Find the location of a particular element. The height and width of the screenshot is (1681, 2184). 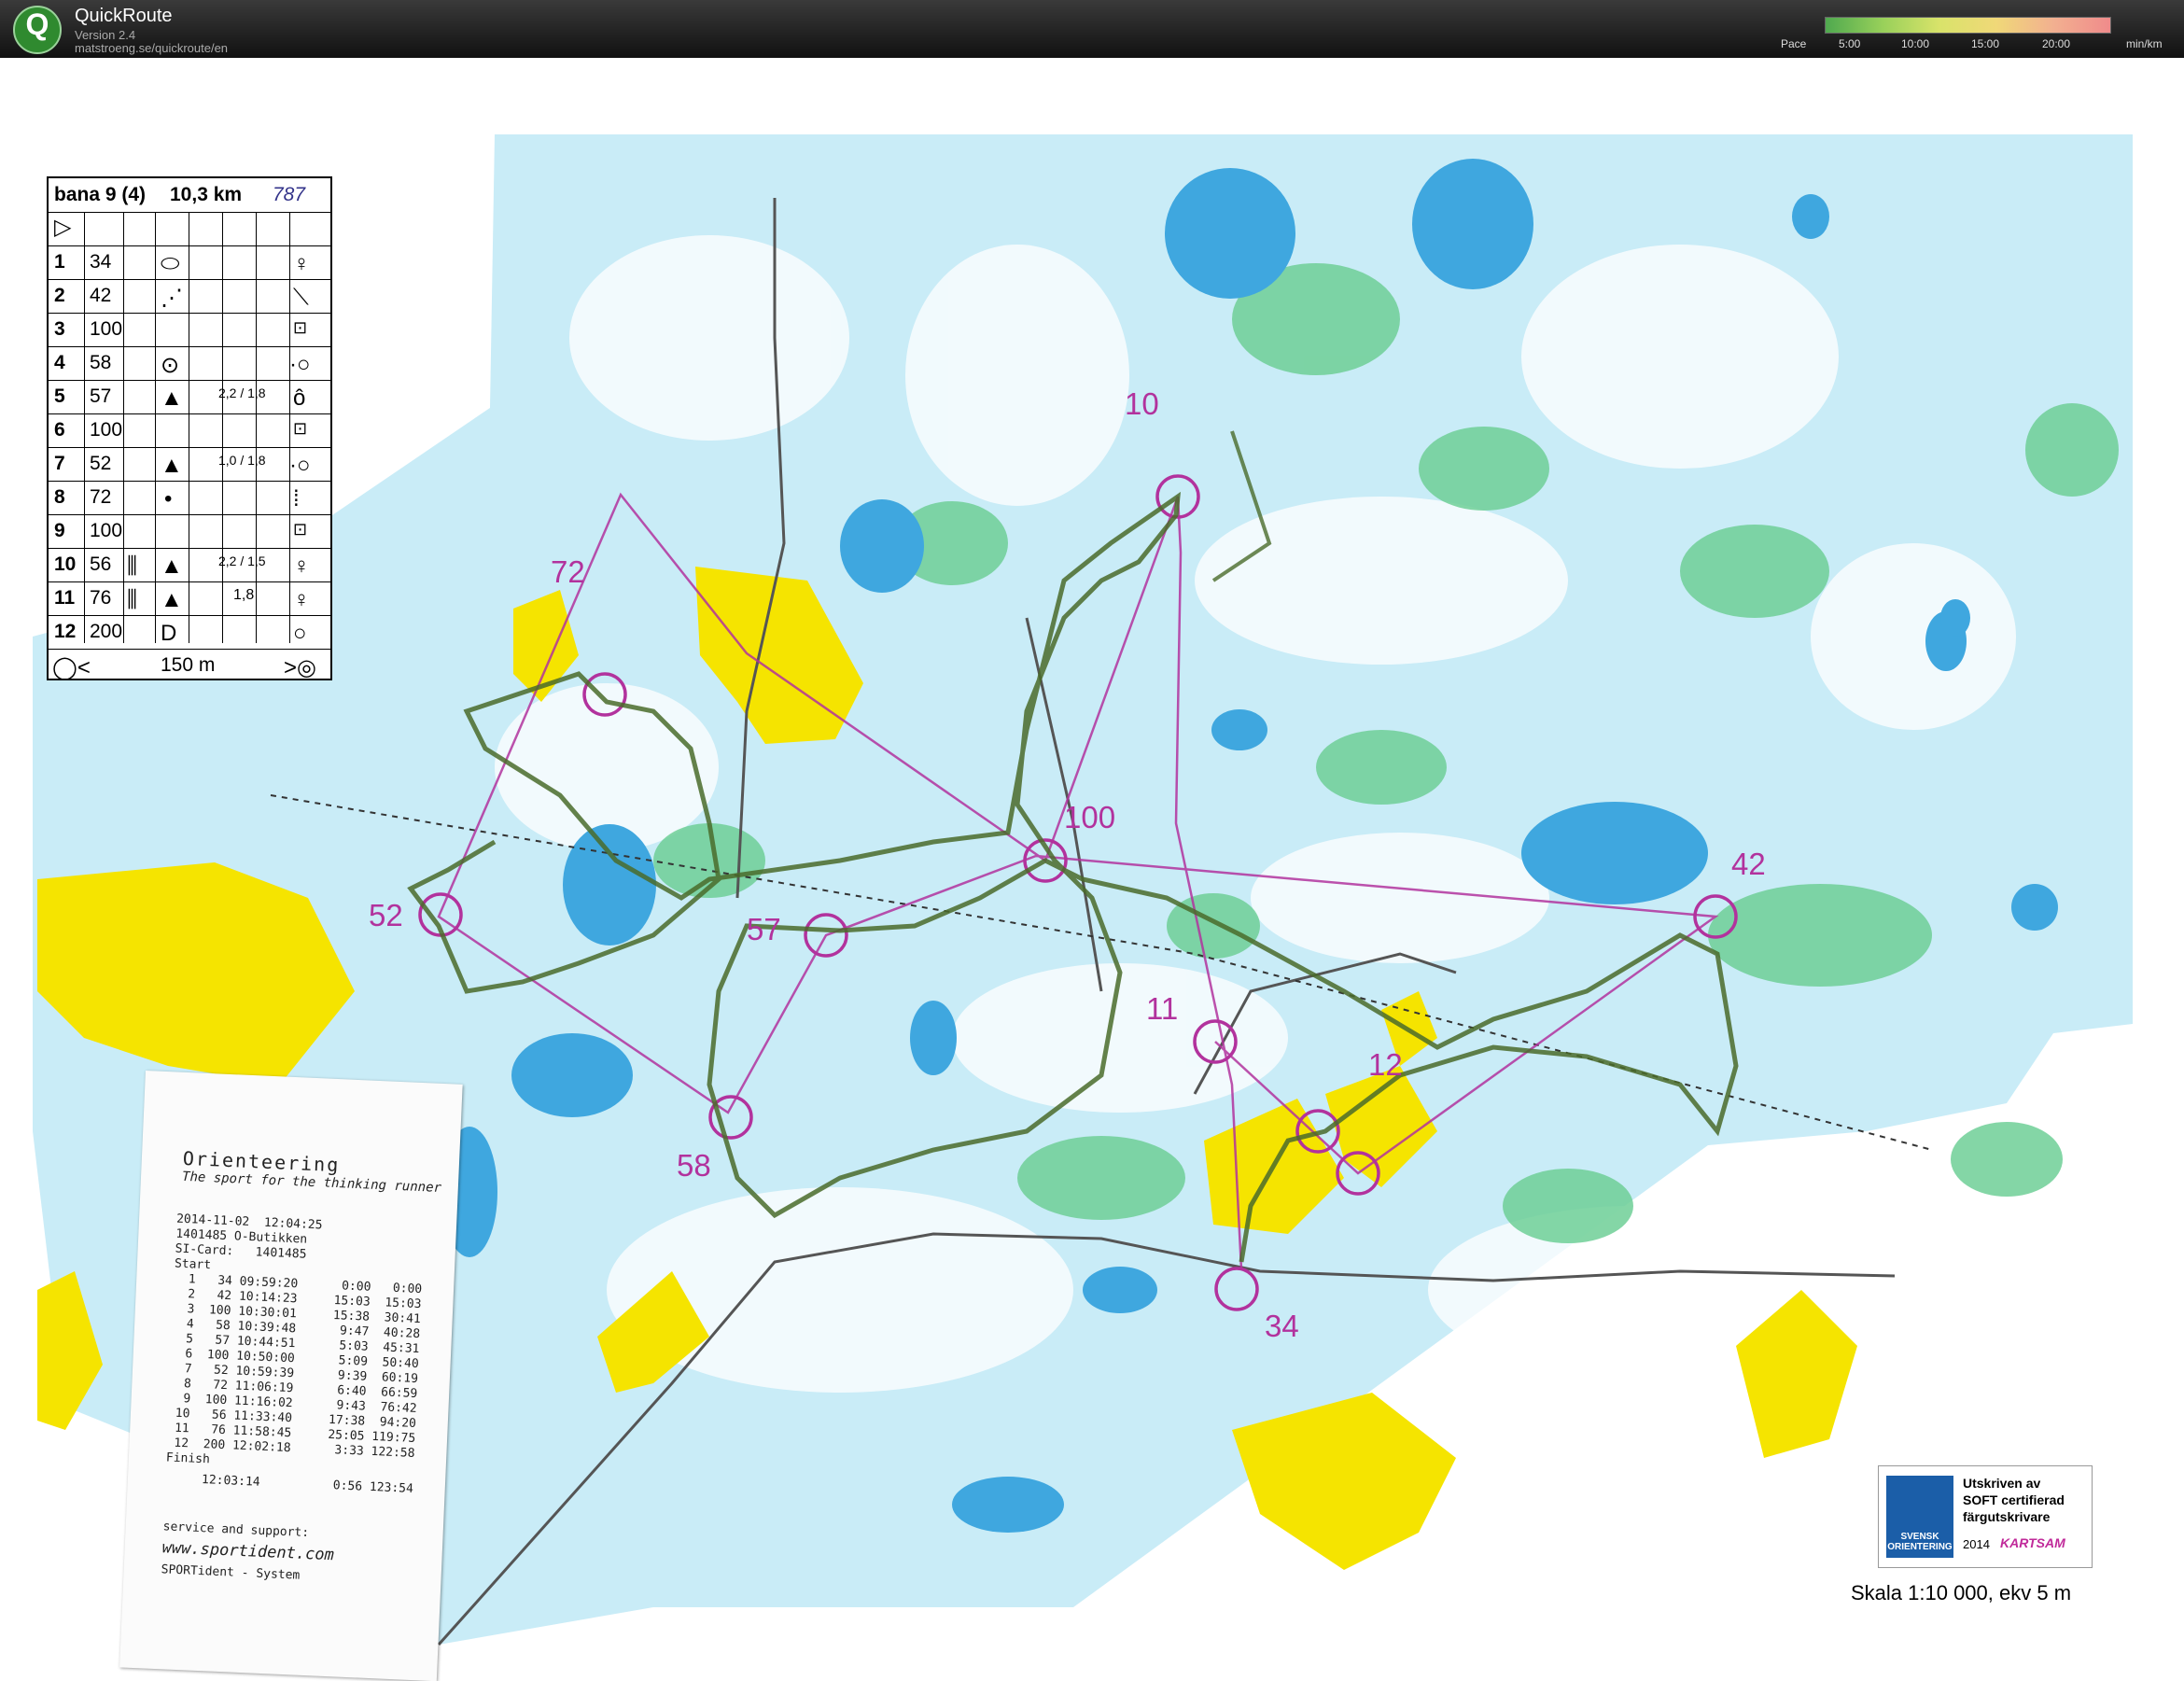

dimensions: 2,2 / 1,8 is located at coordinates (242, 392).